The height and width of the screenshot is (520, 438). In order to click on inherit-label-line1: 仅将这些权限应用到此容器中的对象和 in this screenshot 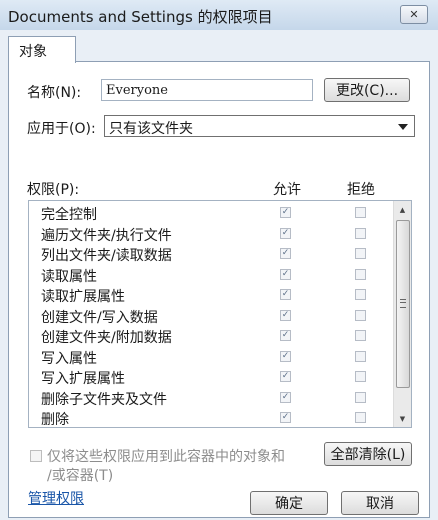, I will do `click(166, 457)`.